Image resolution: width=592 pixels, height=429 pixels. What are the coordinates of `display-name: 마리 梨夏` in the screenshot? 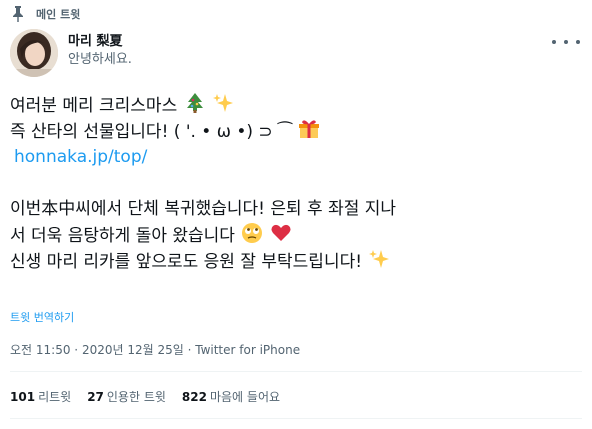 It's located at (100, 42).